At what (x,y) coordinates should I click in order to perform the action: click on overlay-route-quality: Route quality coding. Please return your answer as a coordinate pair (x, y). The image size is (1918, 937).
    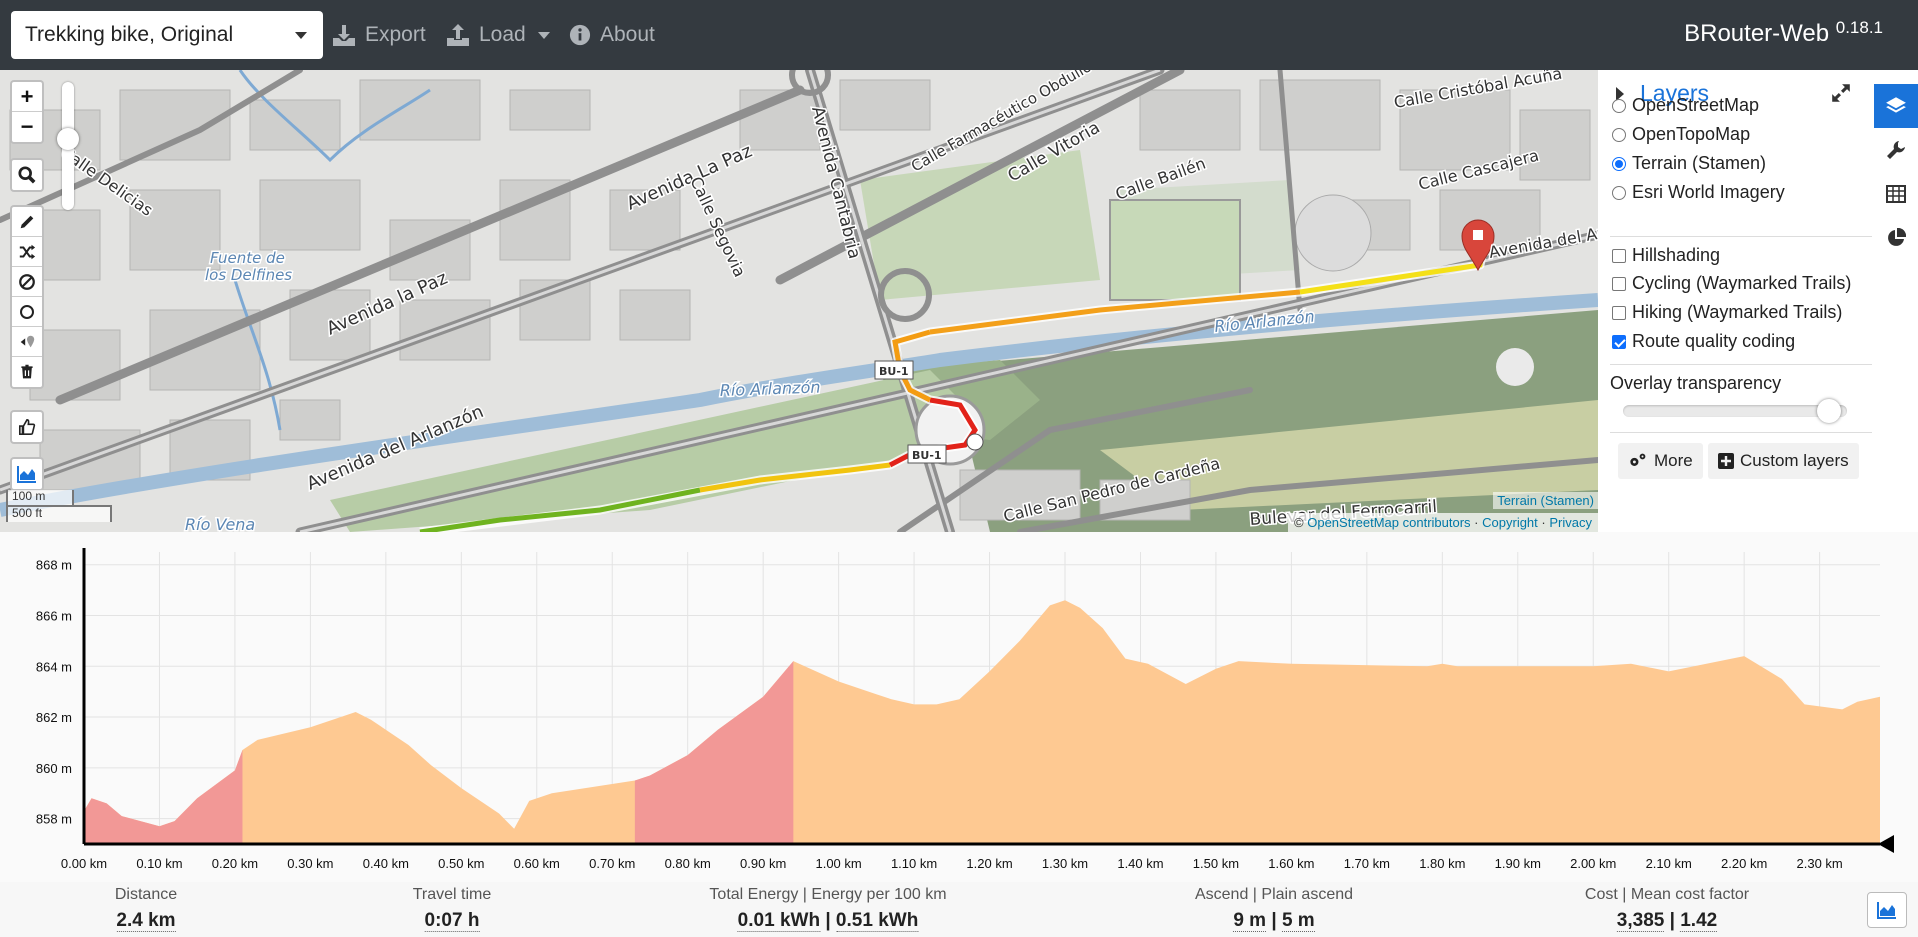
    Looking at the image, I should click on (1703, 341).